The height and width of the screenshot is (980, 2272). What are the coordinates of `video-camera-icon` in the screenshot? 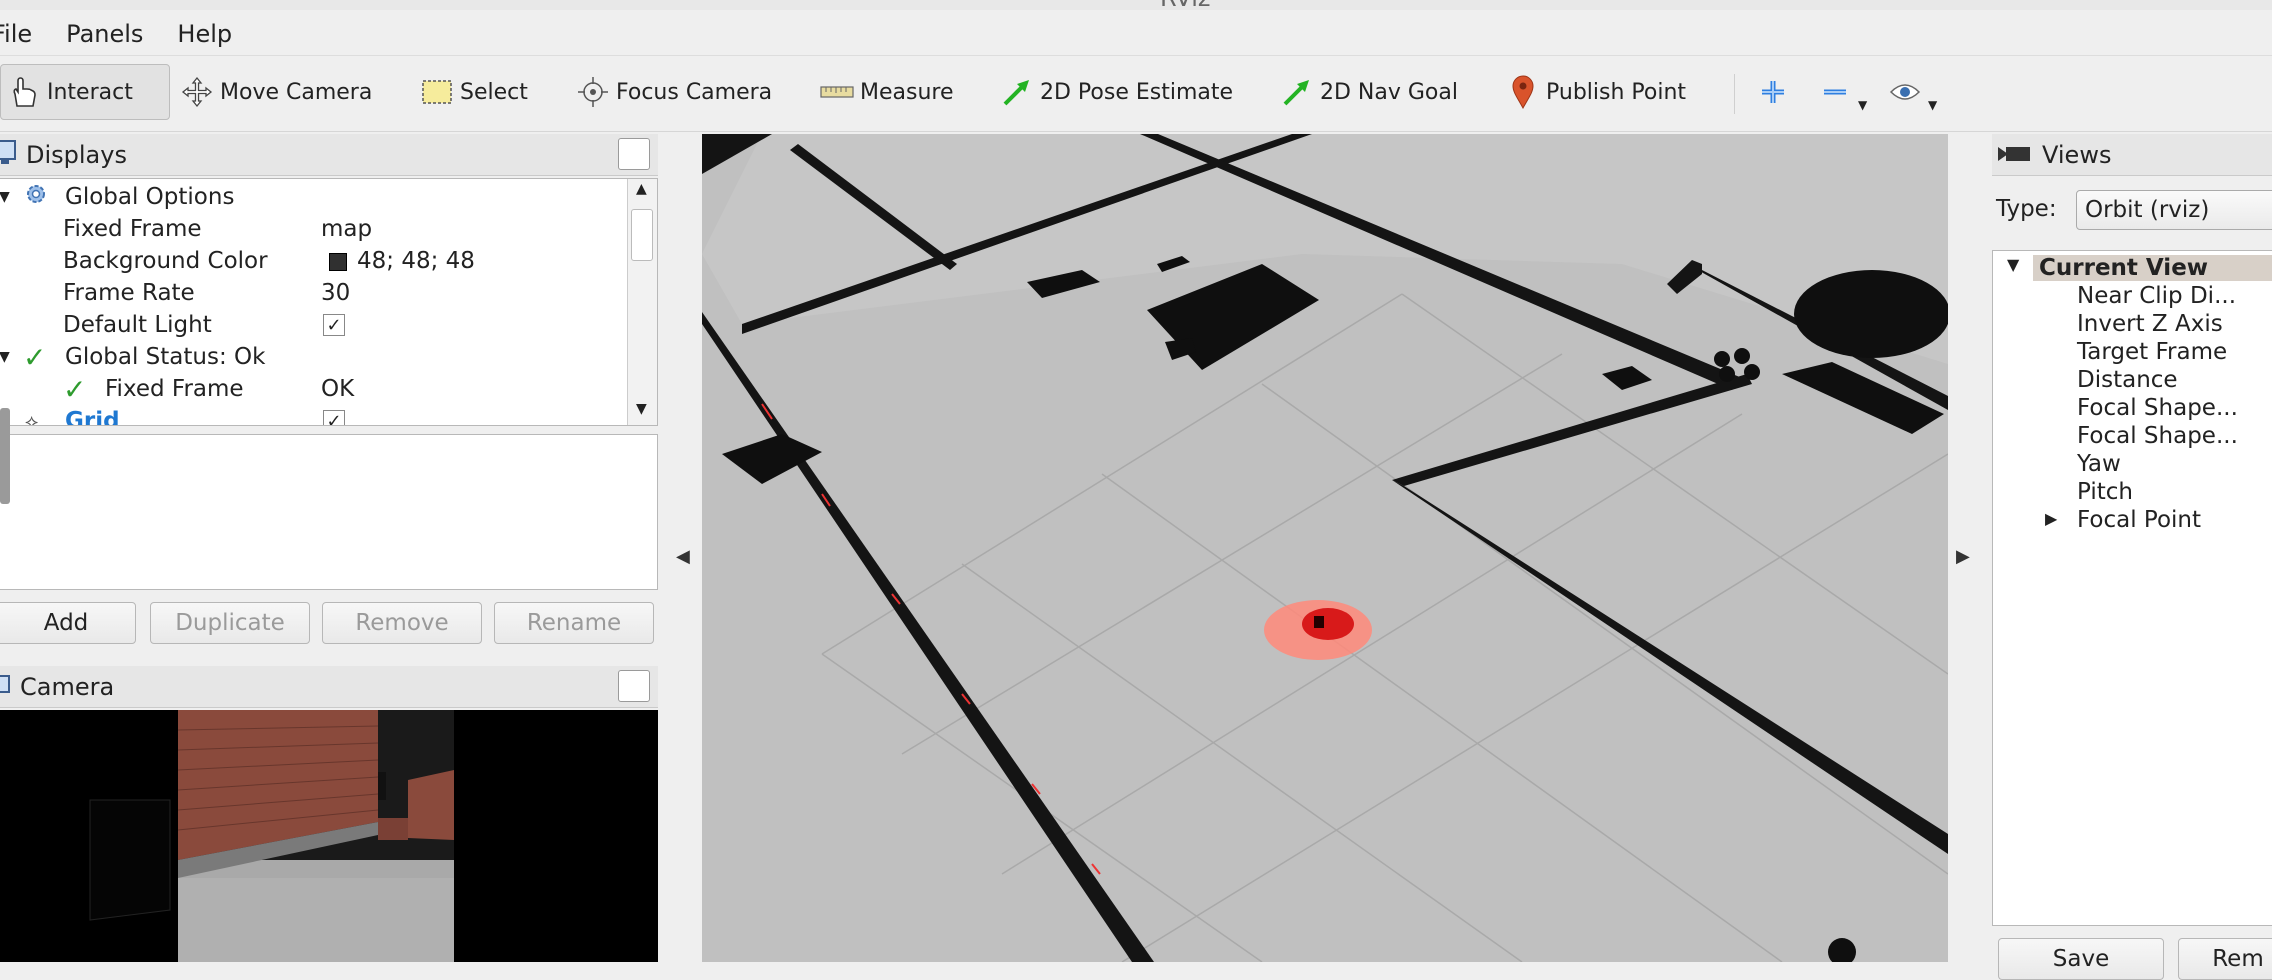 It's located at (2015, 155).